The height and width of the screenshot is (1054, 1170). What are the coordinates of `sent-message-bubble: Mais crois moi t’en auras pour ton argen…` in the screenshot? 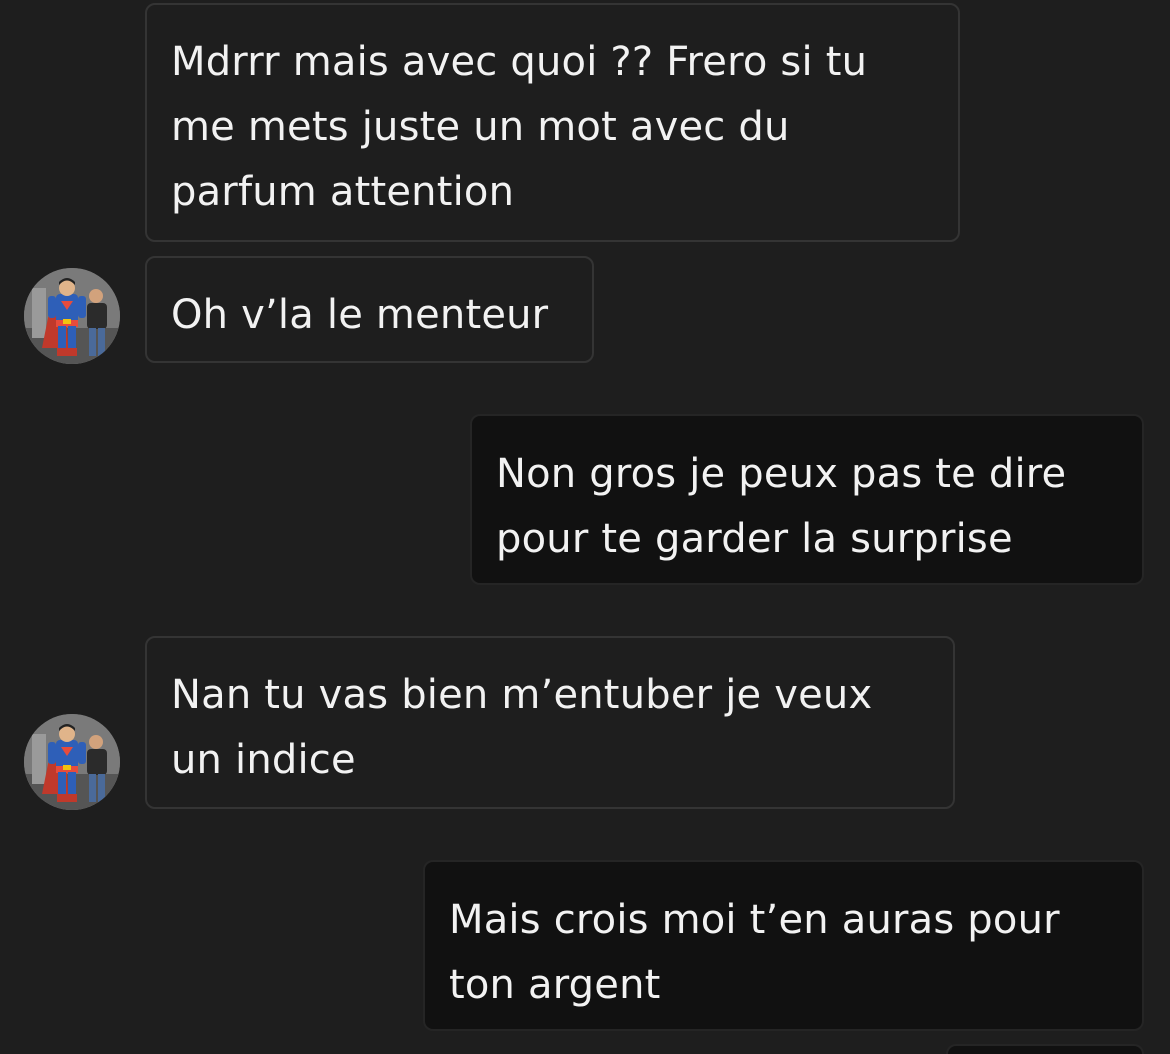 It's located at (783, 945).